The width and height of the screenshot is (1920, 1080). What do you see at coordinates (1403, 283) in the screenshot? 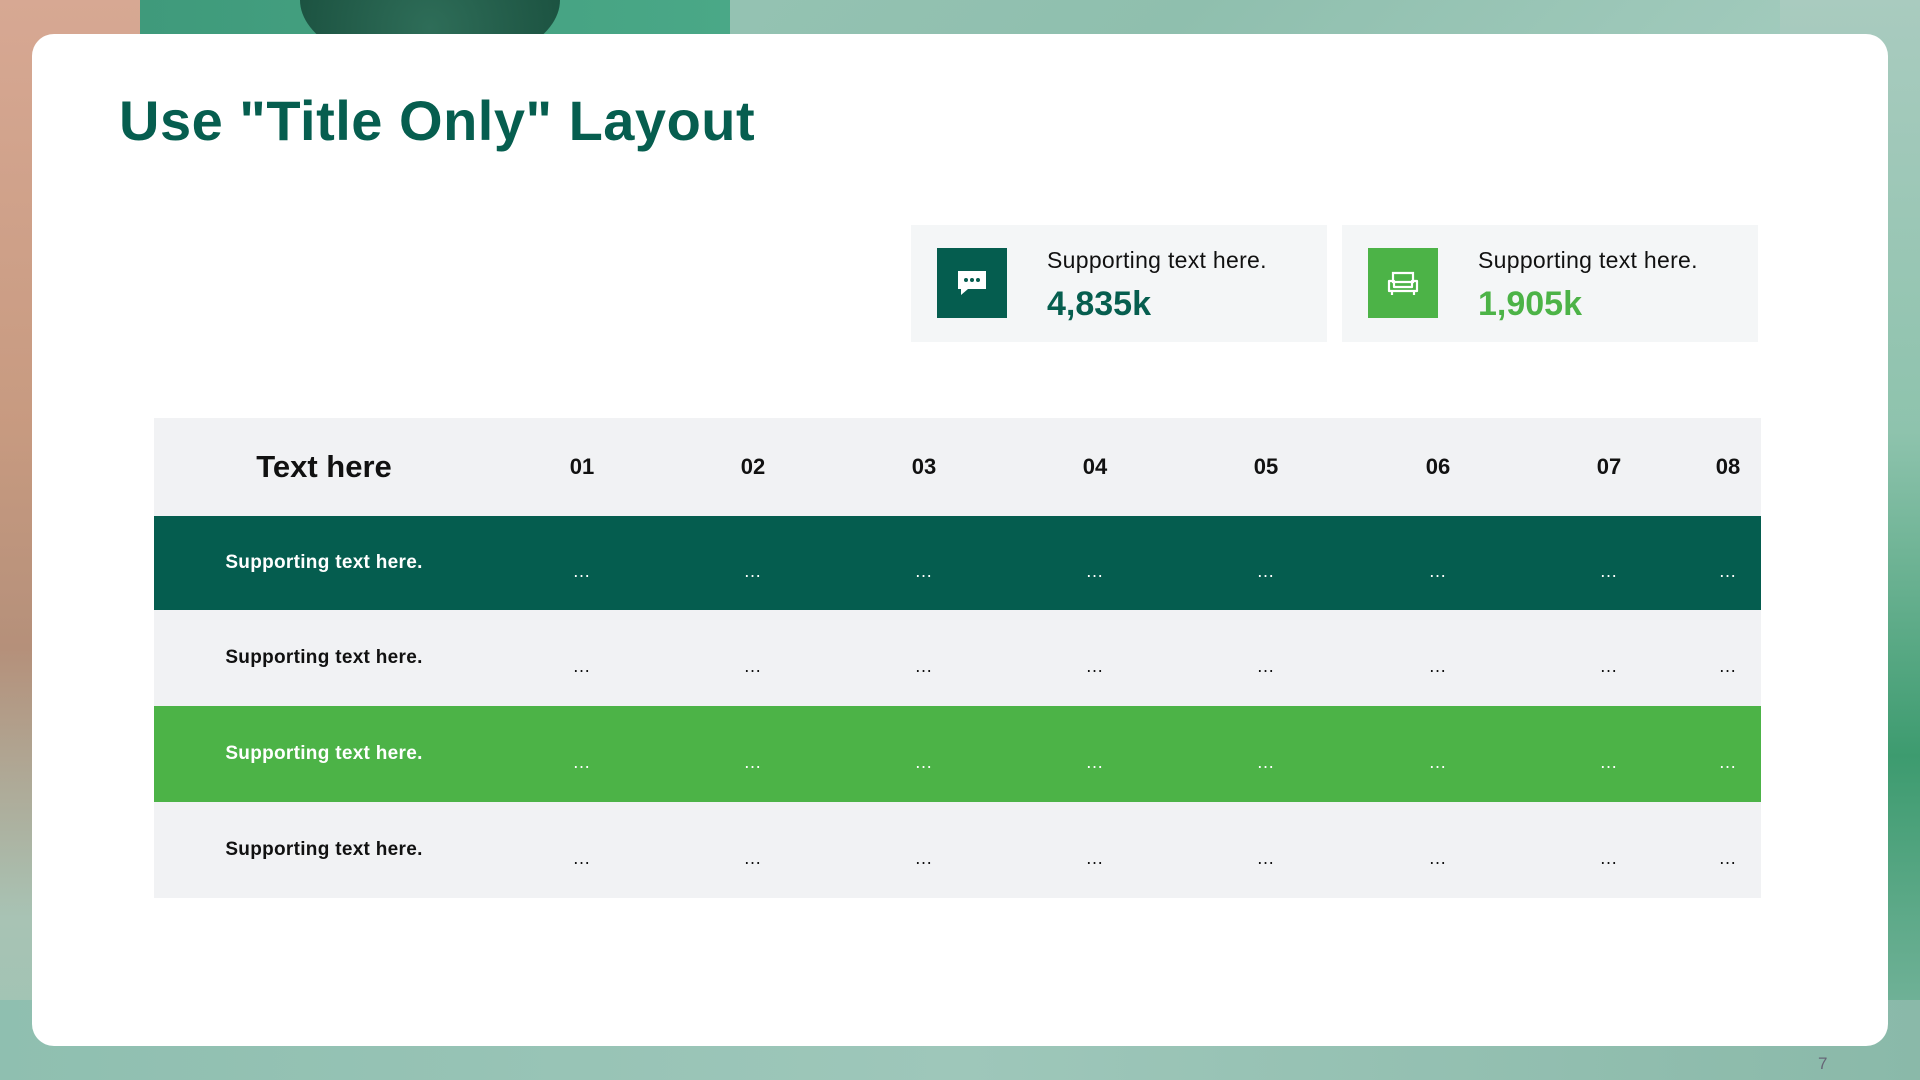
I see `sofa-icon` at bounding box center [1403, 283].